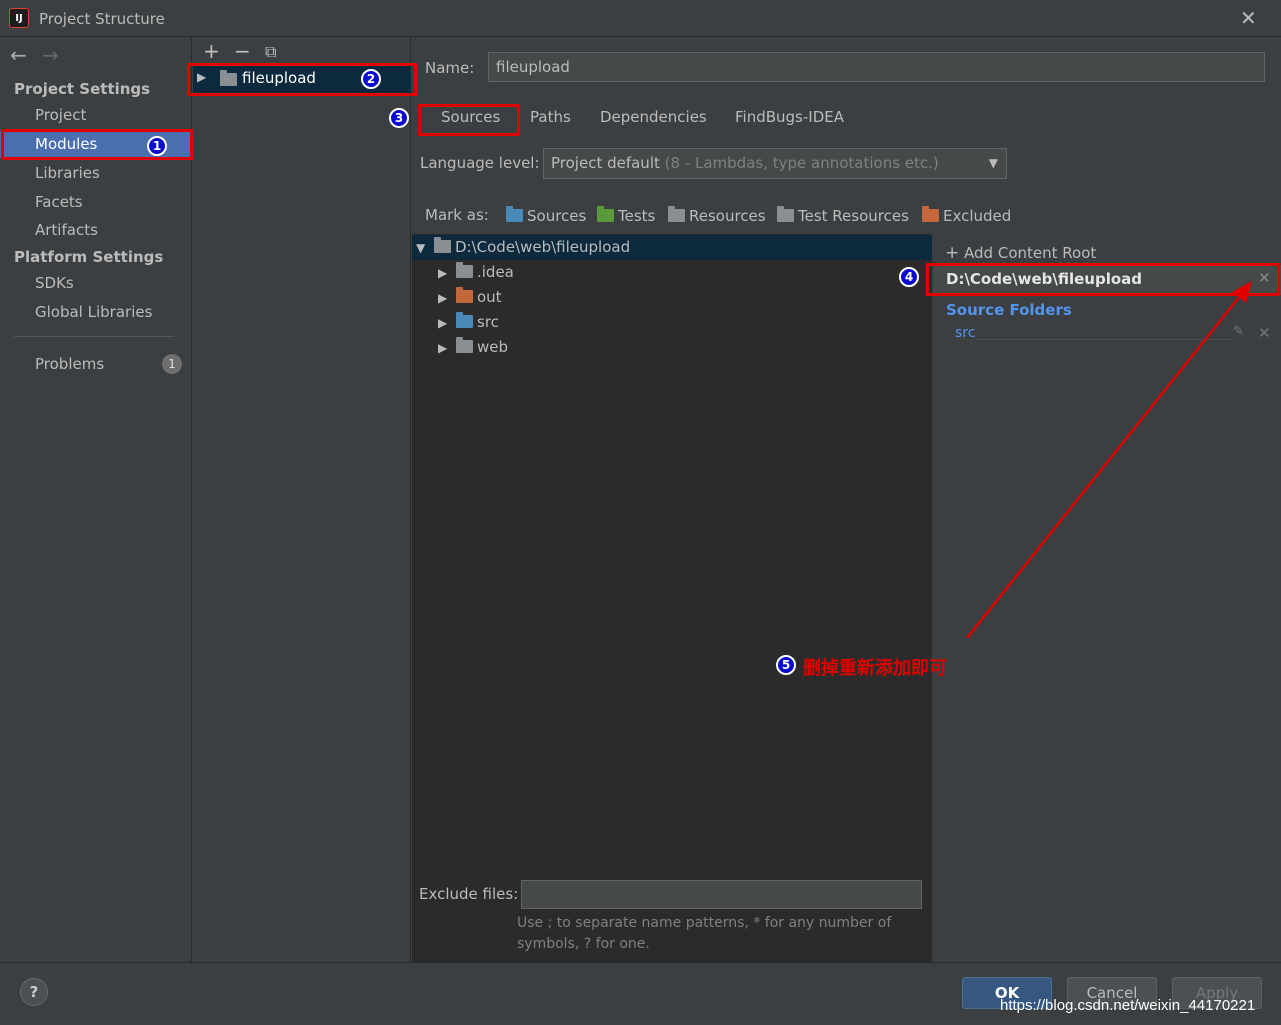  I want to click on annotation-marker-5: 5, so click(786, 665).